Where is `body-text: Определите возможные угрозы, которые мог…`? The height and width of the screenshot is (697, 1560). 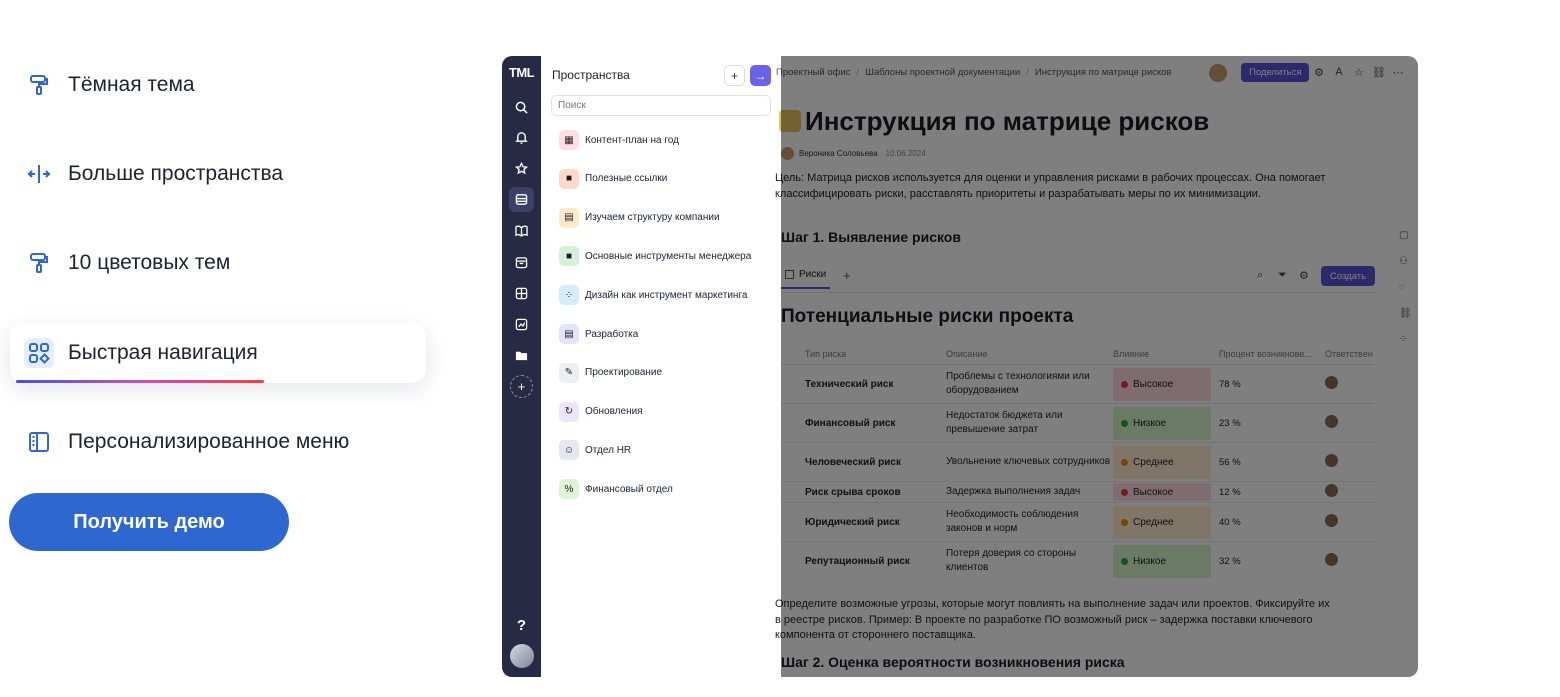 body-text: Определите возможные угрозы, которые мог… is located at coordinates (1052, 619).